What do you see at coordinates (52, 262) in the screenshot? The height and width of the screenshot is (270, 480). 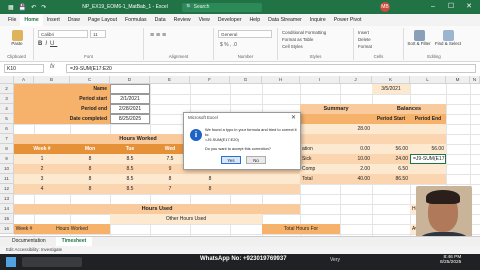 I see `taskbar-search` at bounding box center [52, 262].